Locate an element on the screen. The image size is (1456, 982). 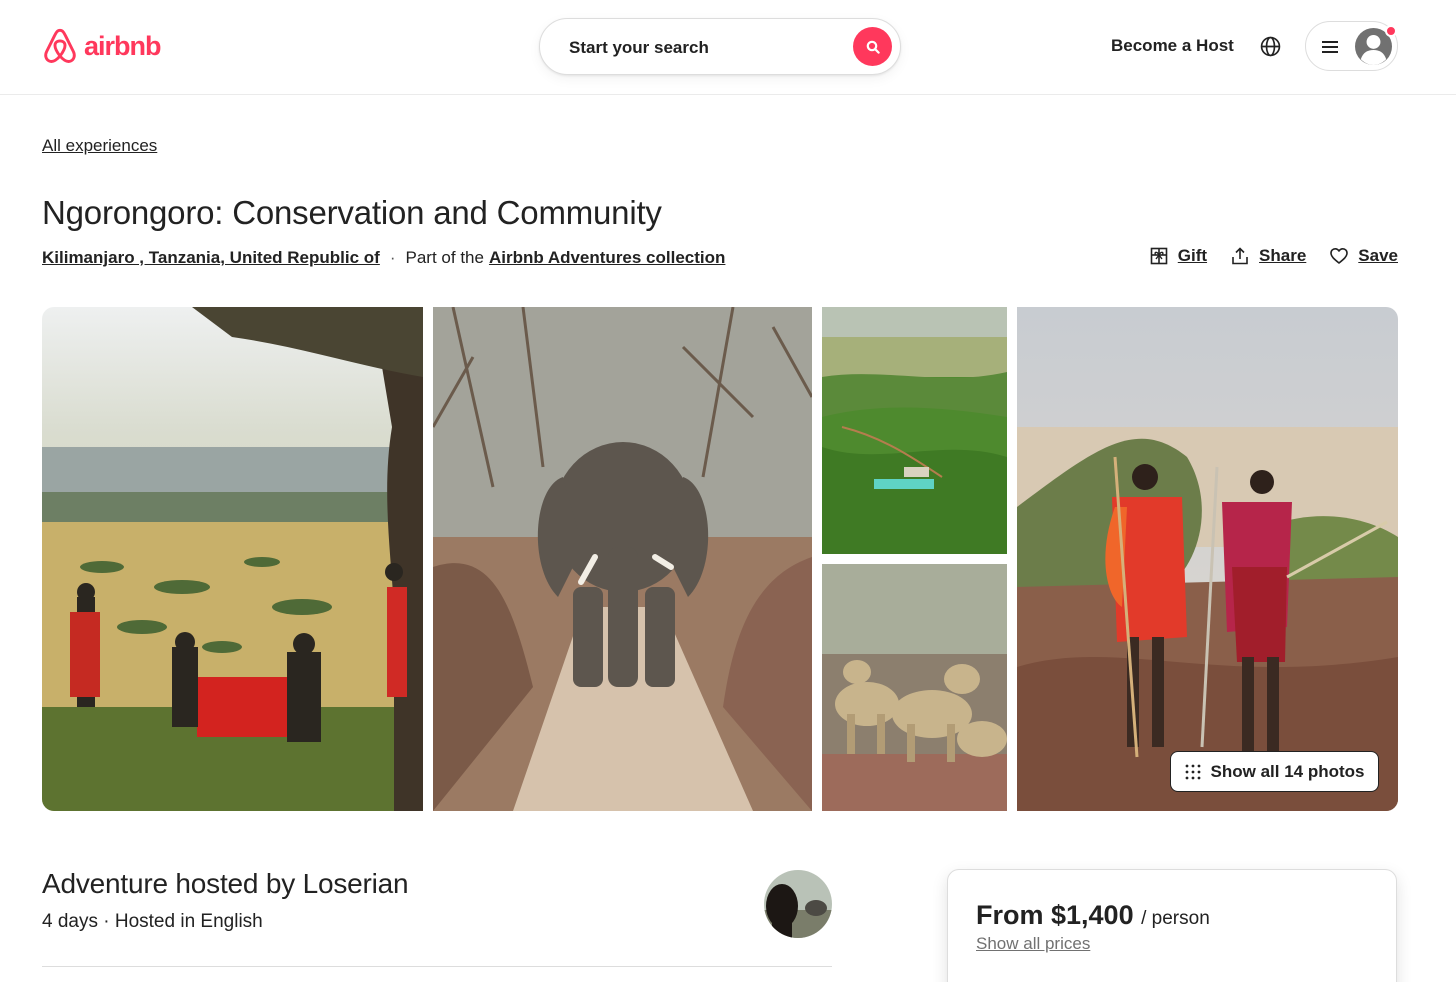
become-host-link: Become a Host is located at coordinates (1172, 46).